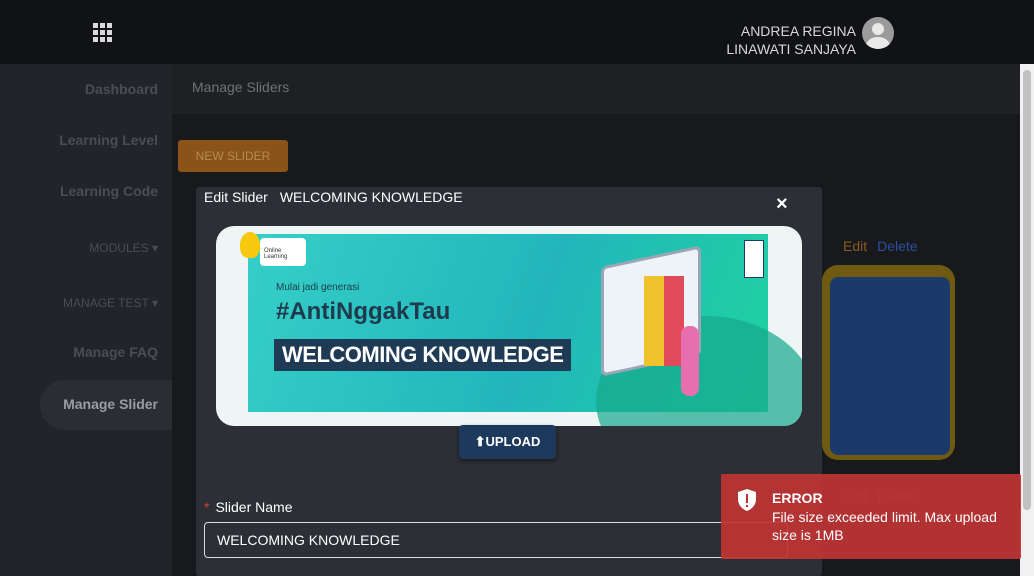  I want to click on sidebar-item-manage-faq: Manage FAQ, so click(115, 352).